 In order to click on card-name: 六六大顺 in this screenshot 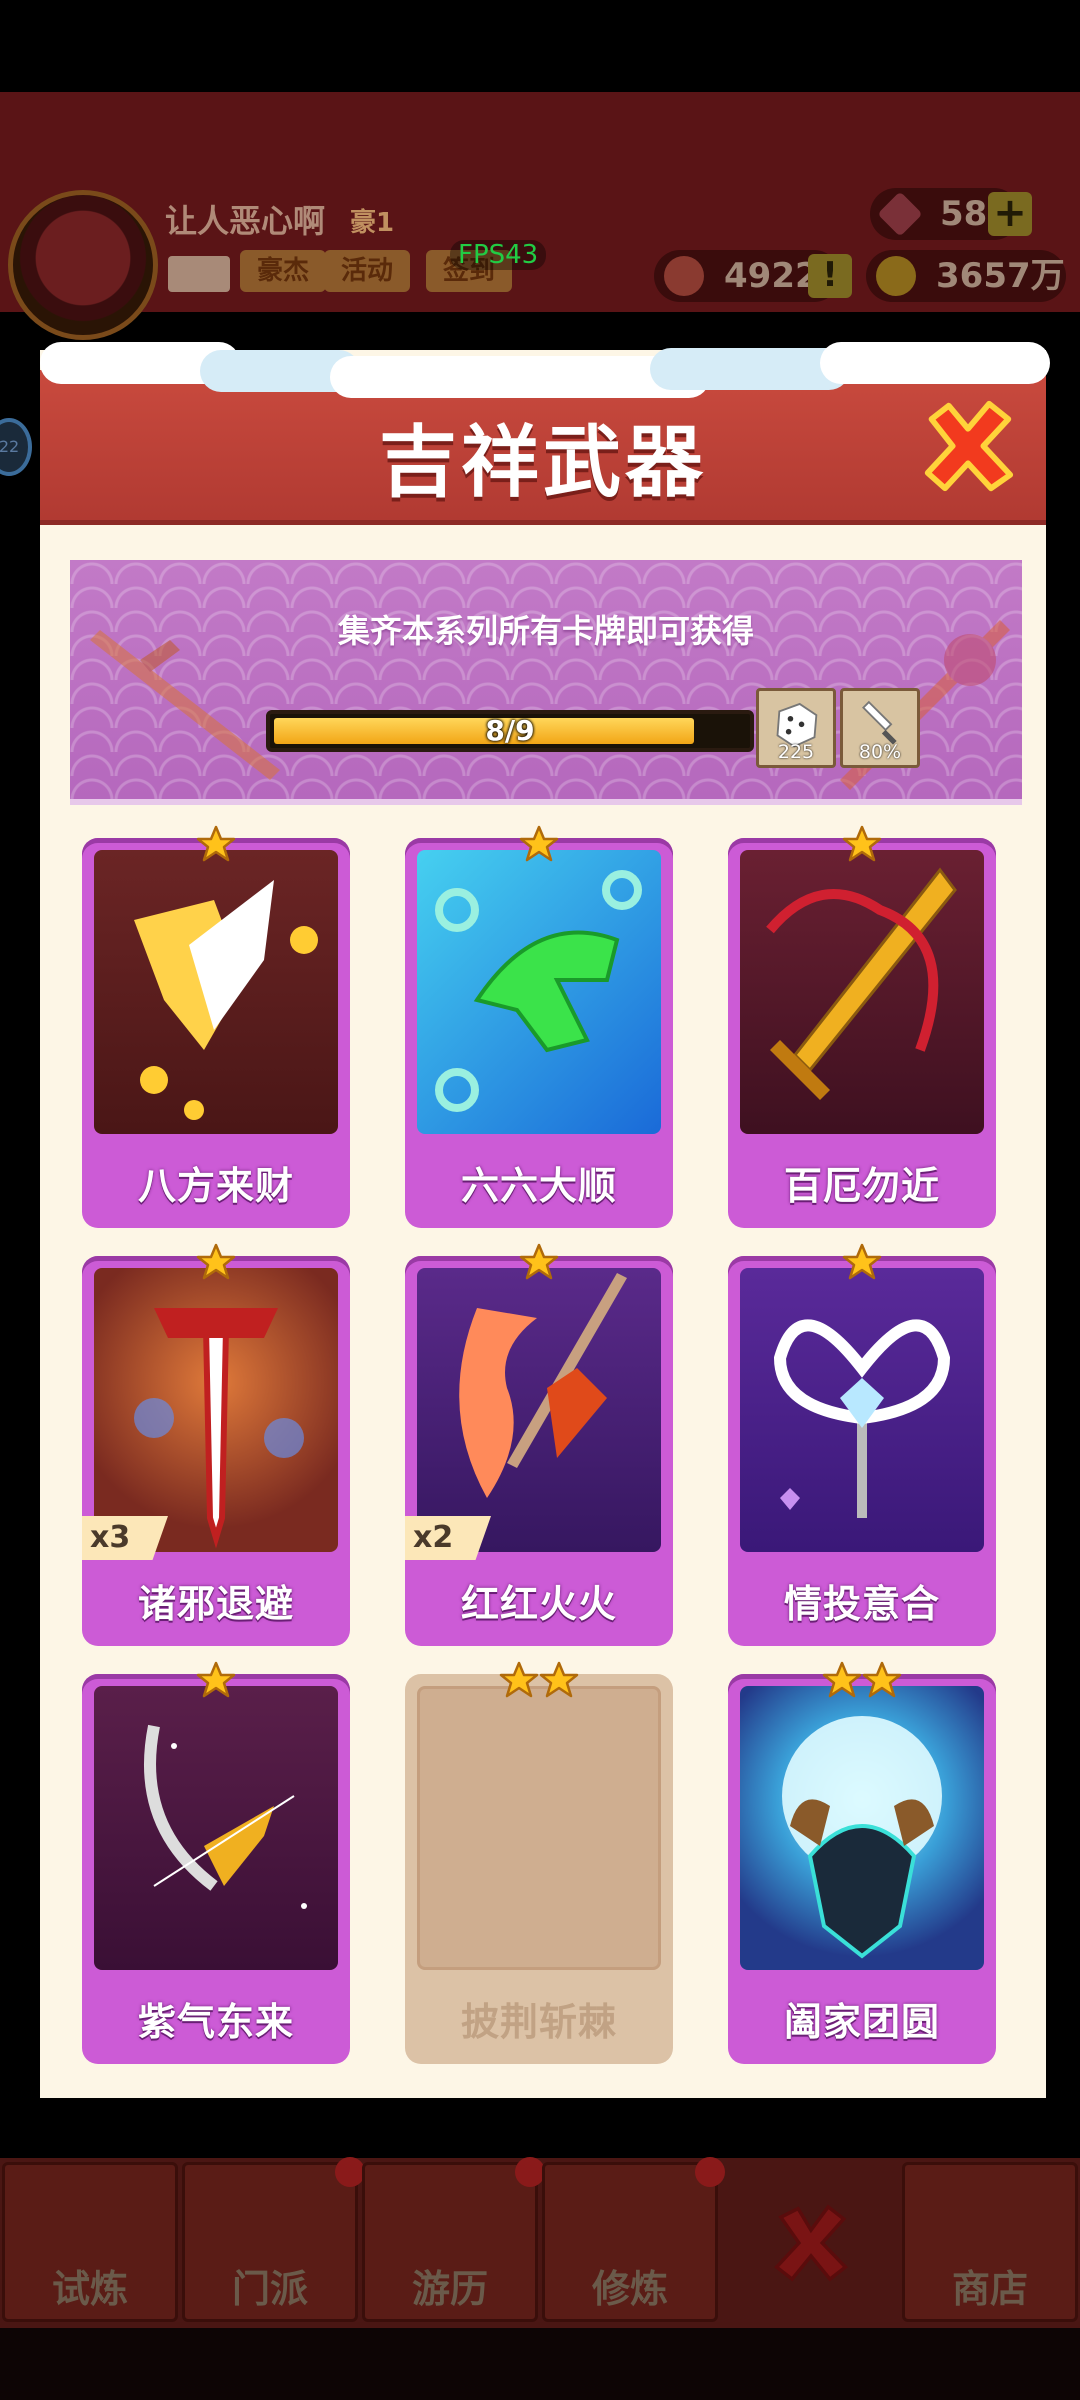, I will do `click(538, 1186)`.